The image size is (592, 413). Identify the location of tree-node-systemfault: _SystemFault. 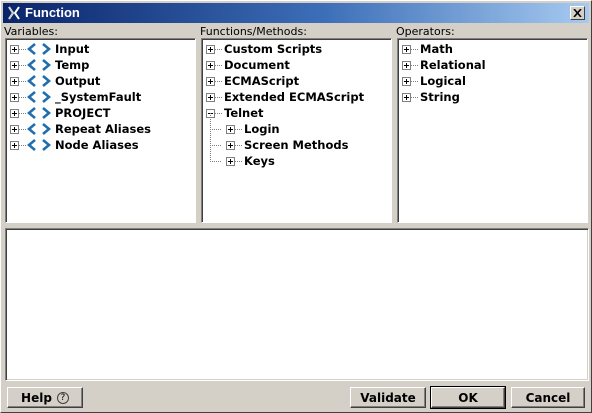
(100, 97).